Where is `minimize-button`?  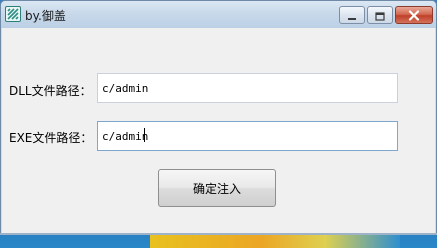 minimize-button is located at coordinates (352, 15).